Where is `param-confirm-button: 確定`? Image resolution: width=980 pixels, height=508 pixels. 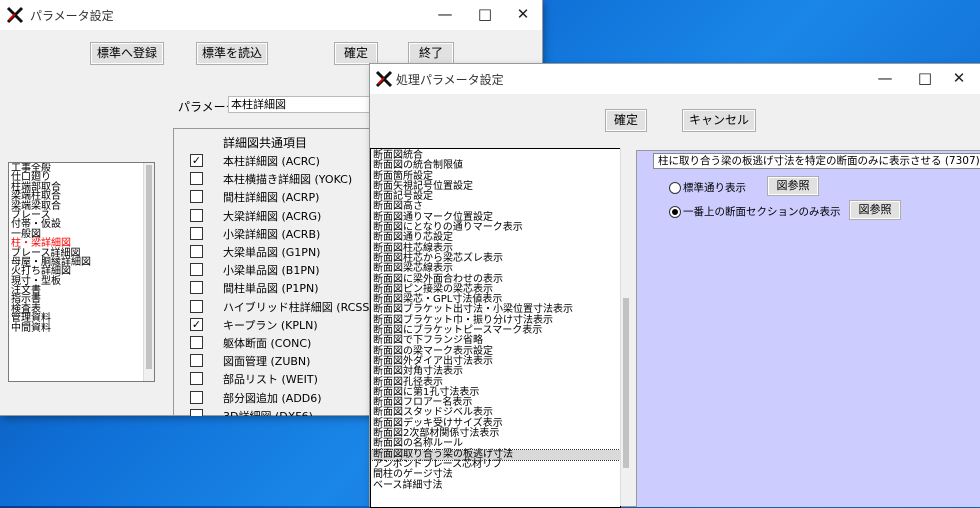 param-confirm-button: 確定 is located at coordinates (356, 53).